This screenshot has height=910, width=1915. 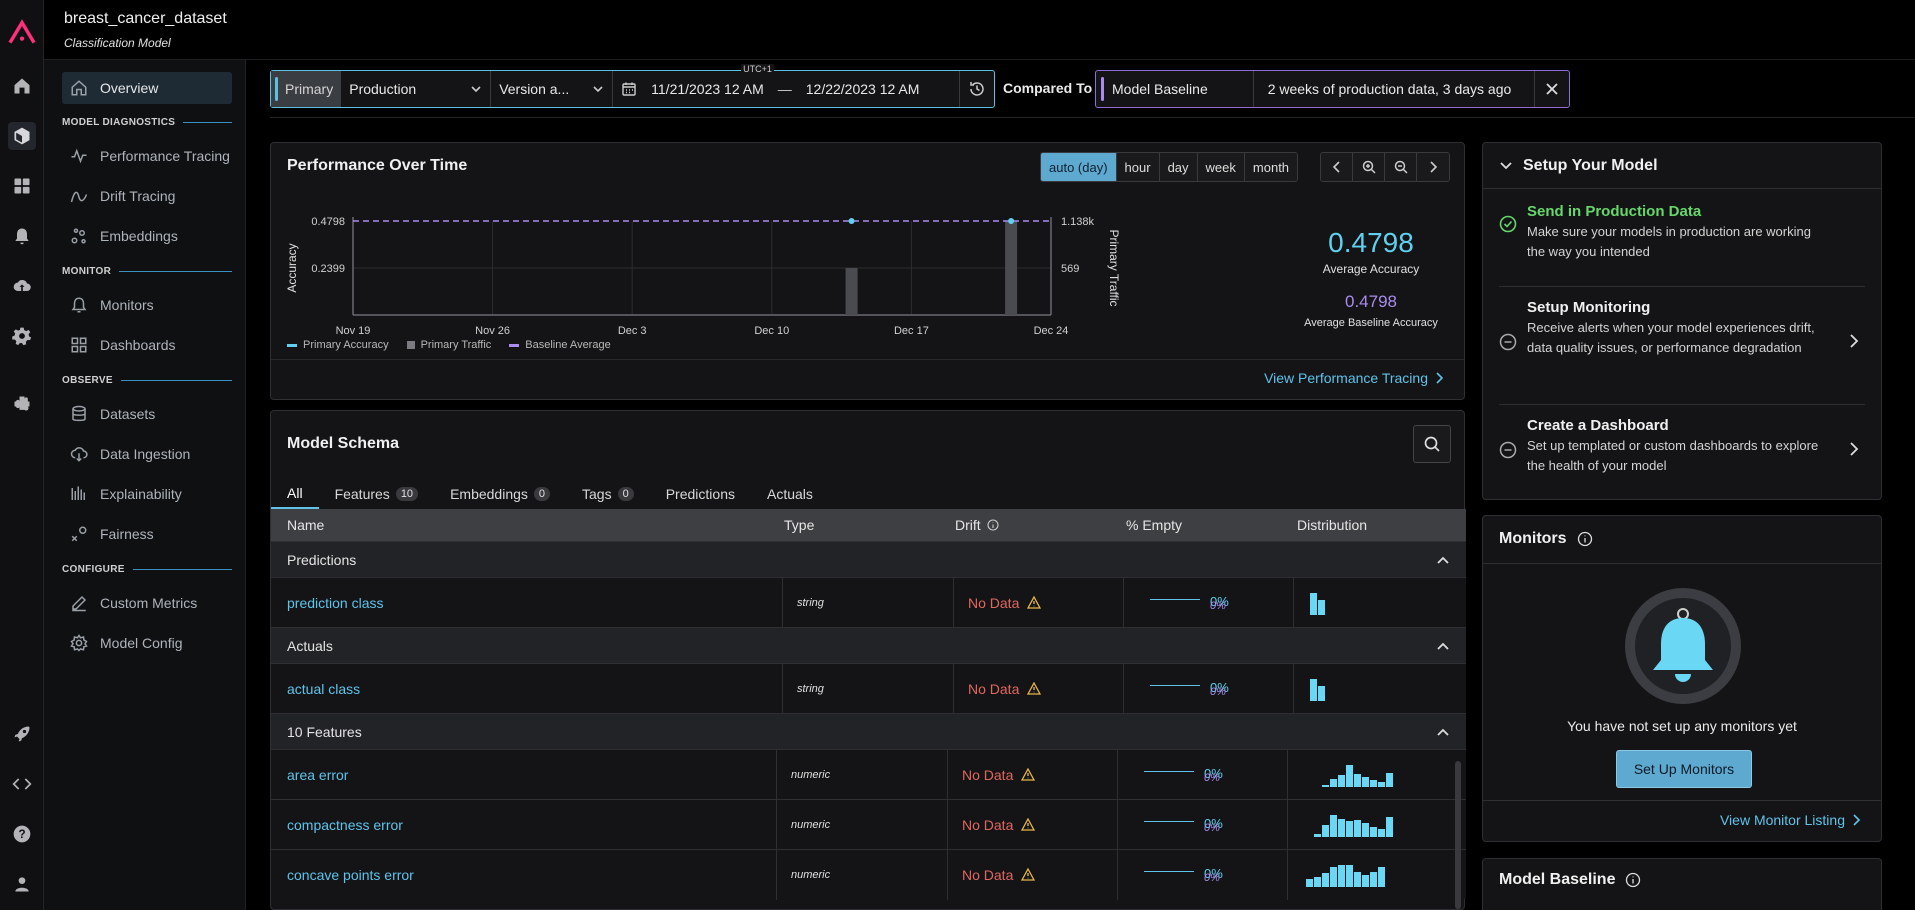 I want to click on gran-hour: hour, so click(x=1138, y=167).